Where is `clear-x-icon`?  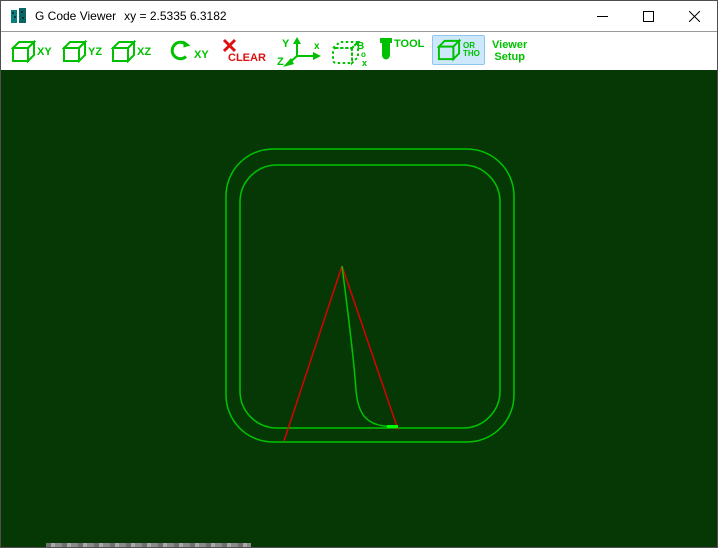 clear-x-icon is located at coordinates (229, 45).